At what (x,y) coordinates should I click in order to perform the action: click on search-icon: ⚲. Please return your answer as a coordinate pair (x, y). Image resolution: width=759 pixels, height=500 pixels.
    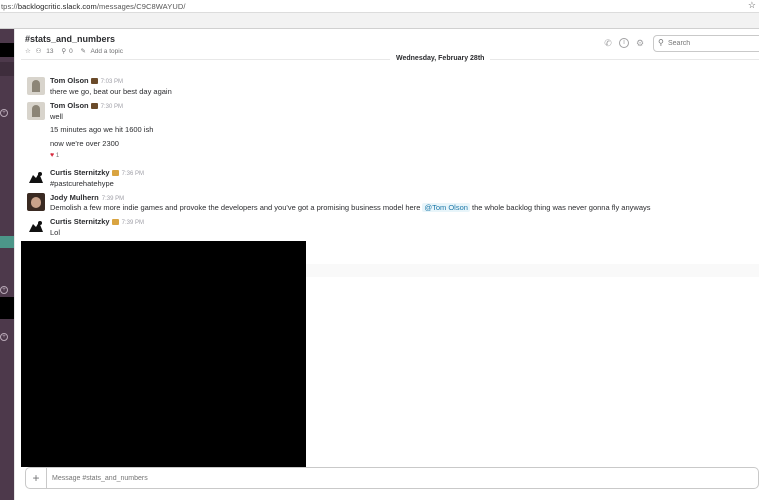
    Looking at the image, I should click on (661, 42).